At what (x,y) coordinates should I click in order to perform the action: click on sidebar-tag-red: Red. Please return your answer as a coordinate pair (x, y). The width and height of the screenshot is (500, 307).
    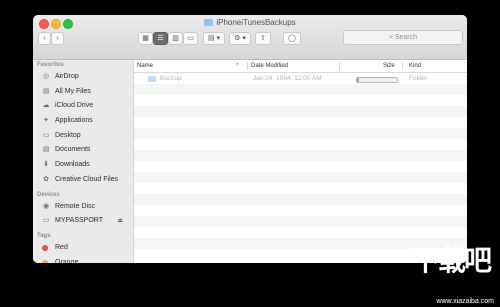
    Looking at the image, I should click on (83, 248).